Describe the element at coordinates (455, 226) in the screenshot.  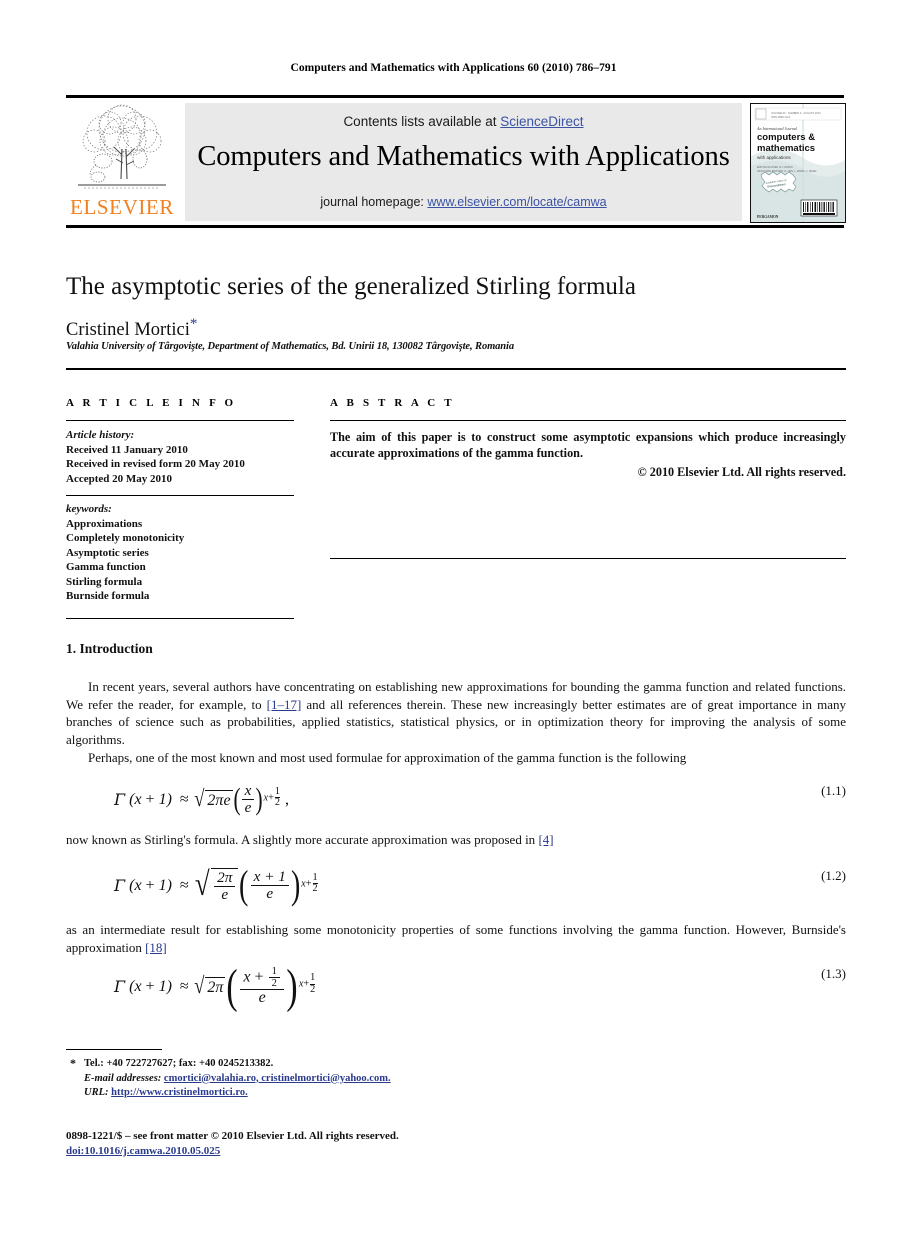
I see `masthead-bottom-rule` at that location.